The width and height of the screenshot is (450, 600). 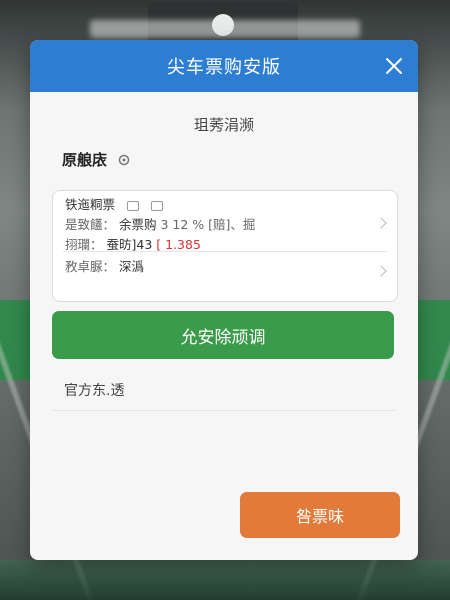 What do you see at coordinates (223, 125) in the screenshot?
I see `dialog-subtitle: 珇莠涓濒` at bounding box center [223, 125].